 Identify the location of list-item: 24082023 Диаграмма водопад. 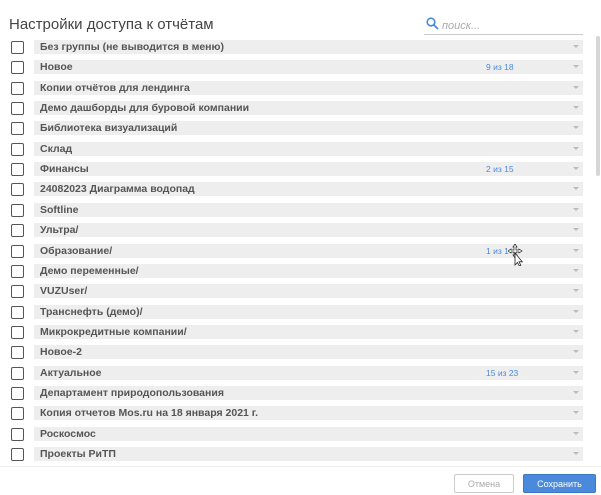
(295, 190).